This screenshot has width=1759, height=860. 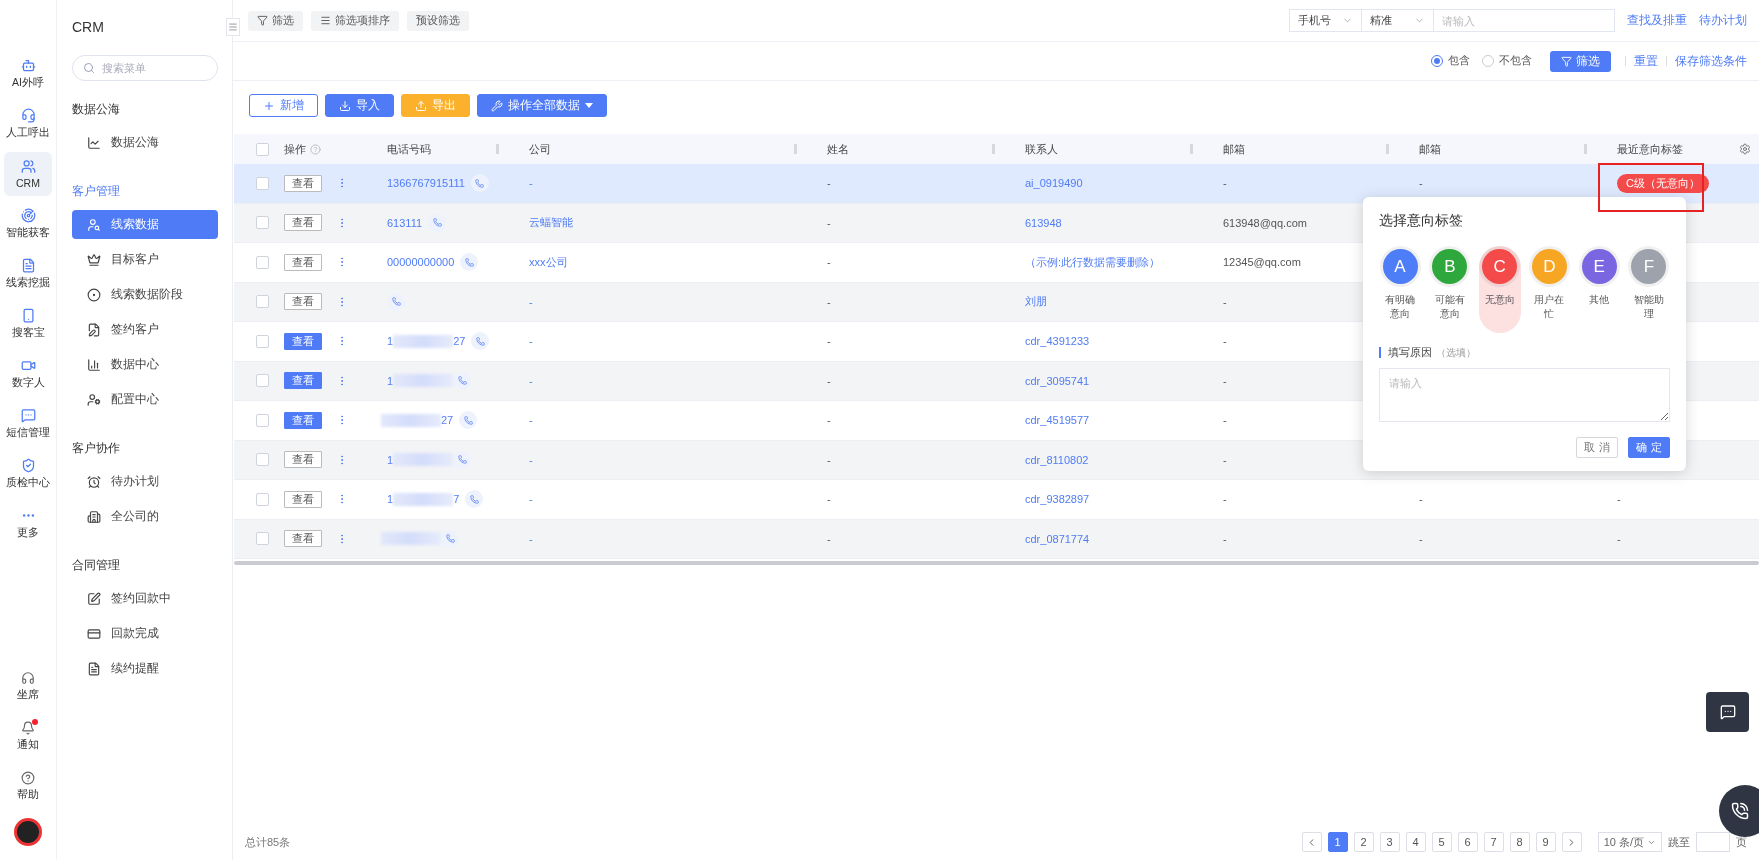 I want to click on contact-name: 613948, so click(x=1043, y=222).